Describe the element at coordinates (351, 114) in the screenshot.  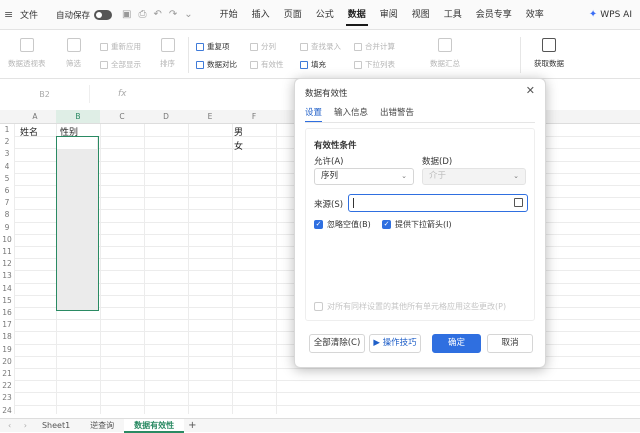
I see `tab-input-message: 输入信息` at that location.